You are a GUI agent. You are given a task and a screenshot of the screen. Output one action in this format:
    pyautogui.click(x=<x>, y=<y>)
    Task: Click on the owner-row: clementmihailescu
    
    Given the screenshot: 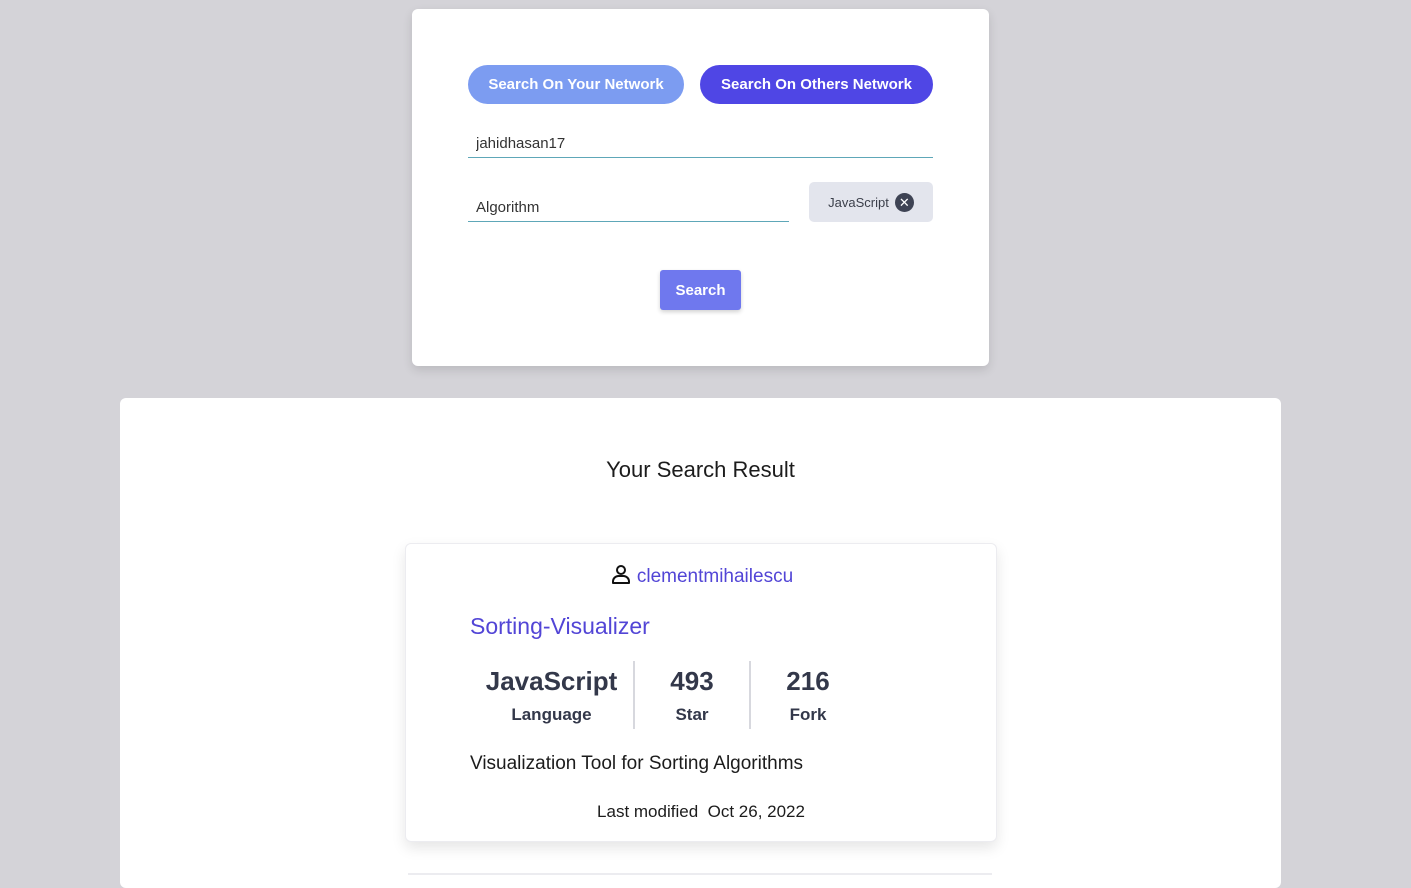 What is the action you would take?
    pyautogui.click(x=701, y=576)
    